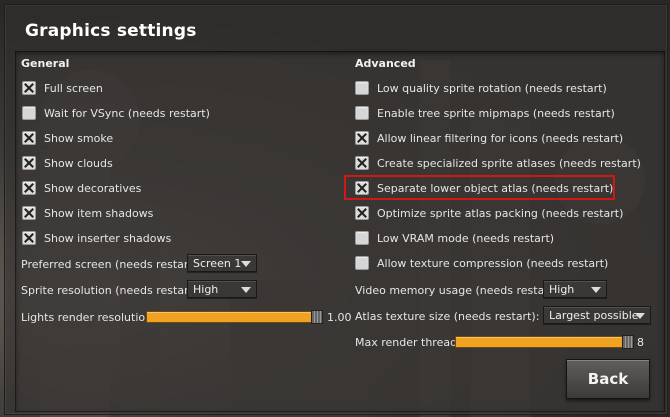 The image size is (670, 417). I want to click on checkbox-show-inserter-shadows: Show inserter shadows, so click(96, 238).